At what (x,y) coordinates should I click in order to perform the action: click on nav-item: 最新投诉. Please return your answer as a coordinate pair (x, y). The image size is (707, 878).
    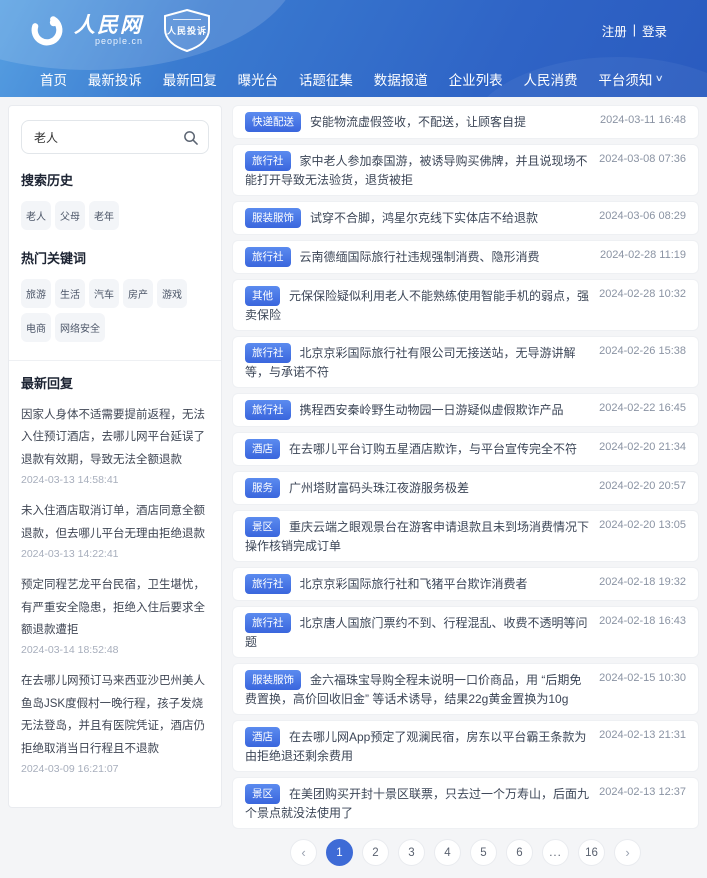
    Looking at the image, I should click on (115, 79).